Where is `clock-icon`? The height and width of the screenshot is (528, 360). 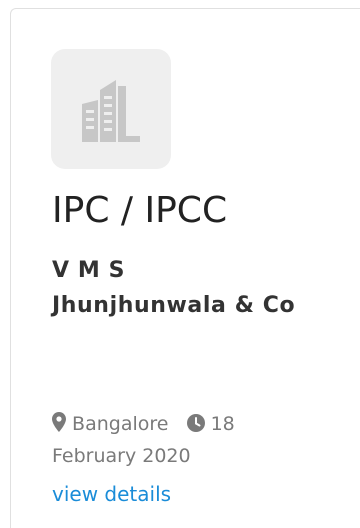 clock-icon is located at coordinates (195, 426).